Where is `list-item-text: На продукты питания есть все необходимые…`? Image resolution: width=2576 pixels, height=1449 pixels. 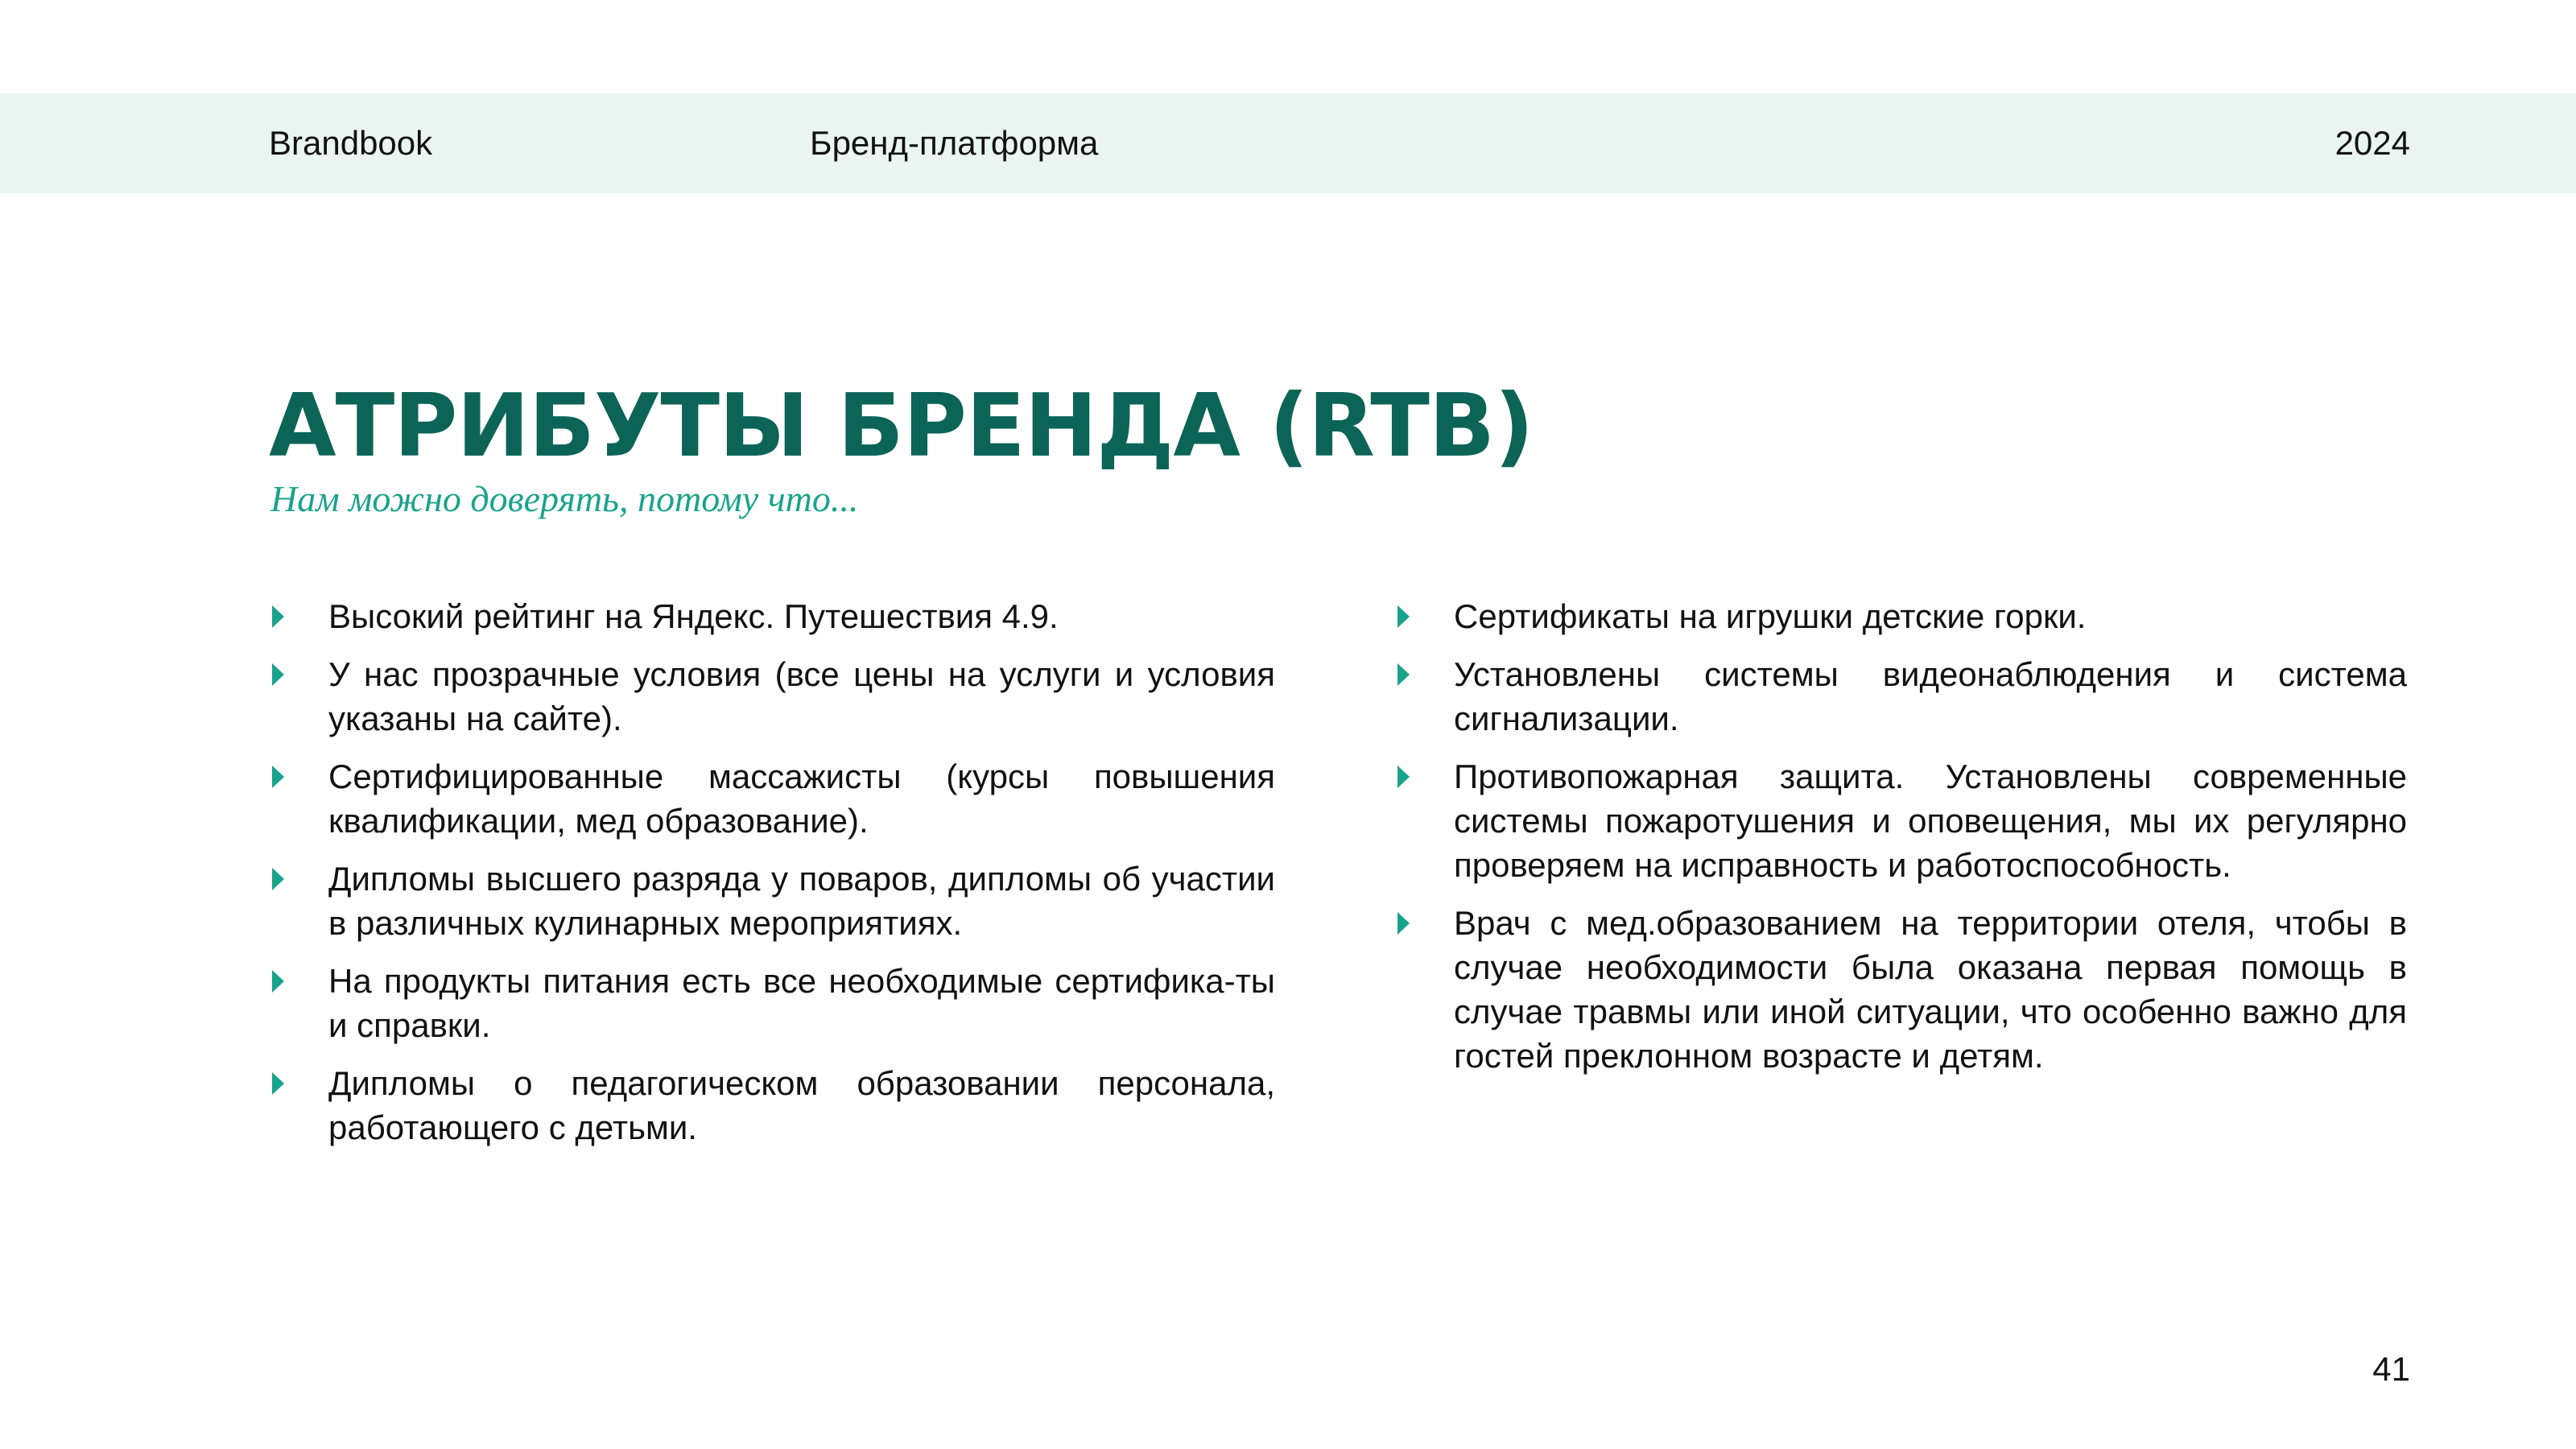 list-item-text: На продукты питания есть все необходимые… is located at coordinates (801, 1003).